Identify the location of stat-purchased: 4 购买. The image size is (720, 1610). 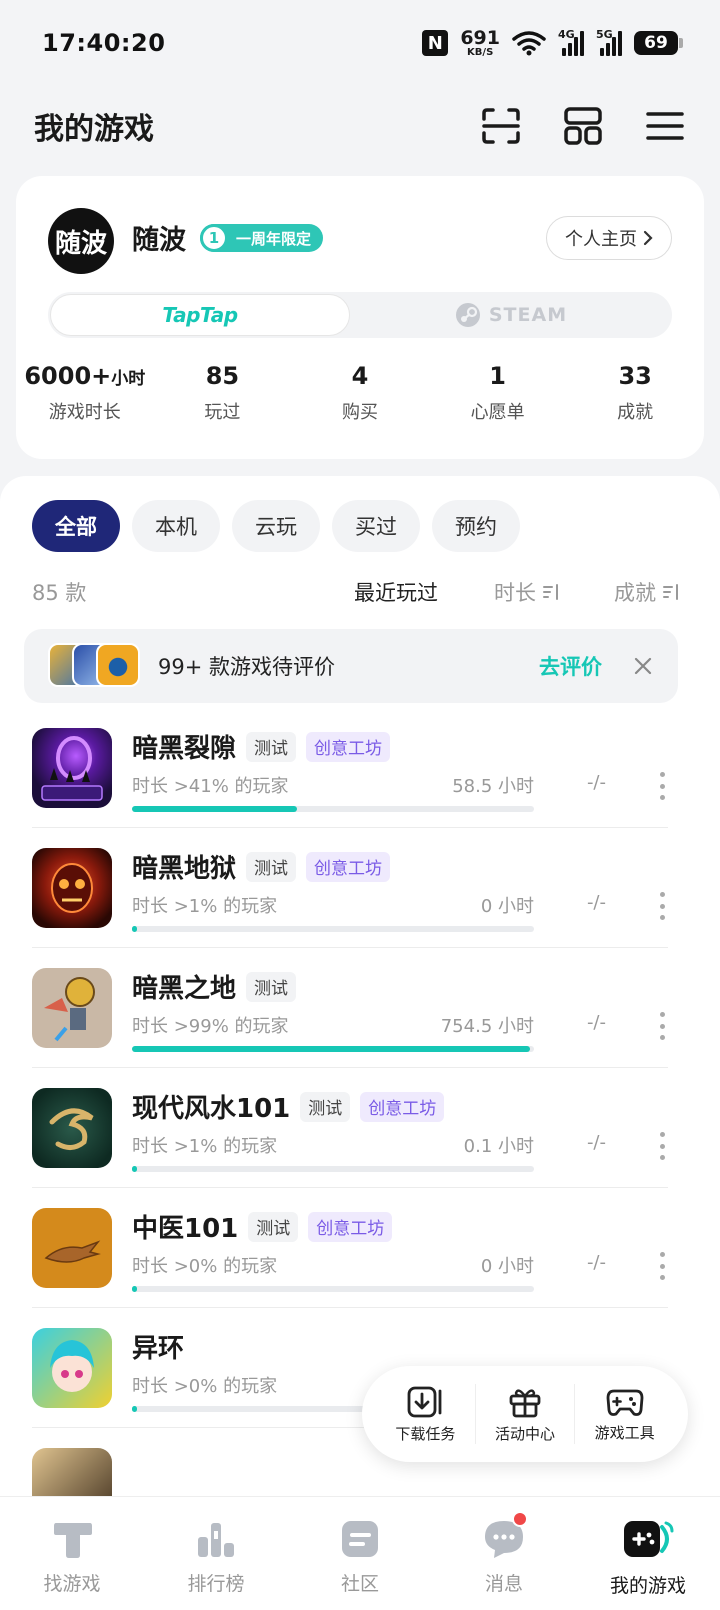
(360, 393).